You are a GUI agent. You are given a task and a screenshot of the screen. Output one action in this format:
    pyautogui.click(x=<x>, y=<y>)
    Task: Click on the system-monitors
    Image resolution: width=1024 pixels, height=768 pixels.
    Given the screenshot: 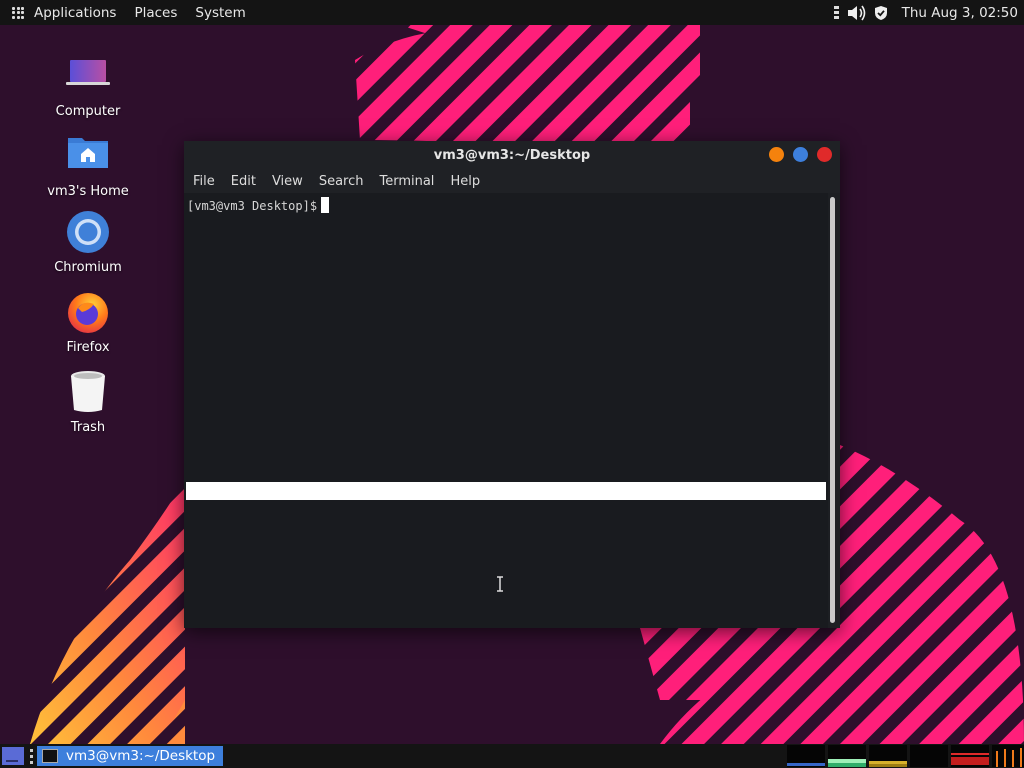 What is the action you would take?
    pyautogui.click(x=904, y=756)
    